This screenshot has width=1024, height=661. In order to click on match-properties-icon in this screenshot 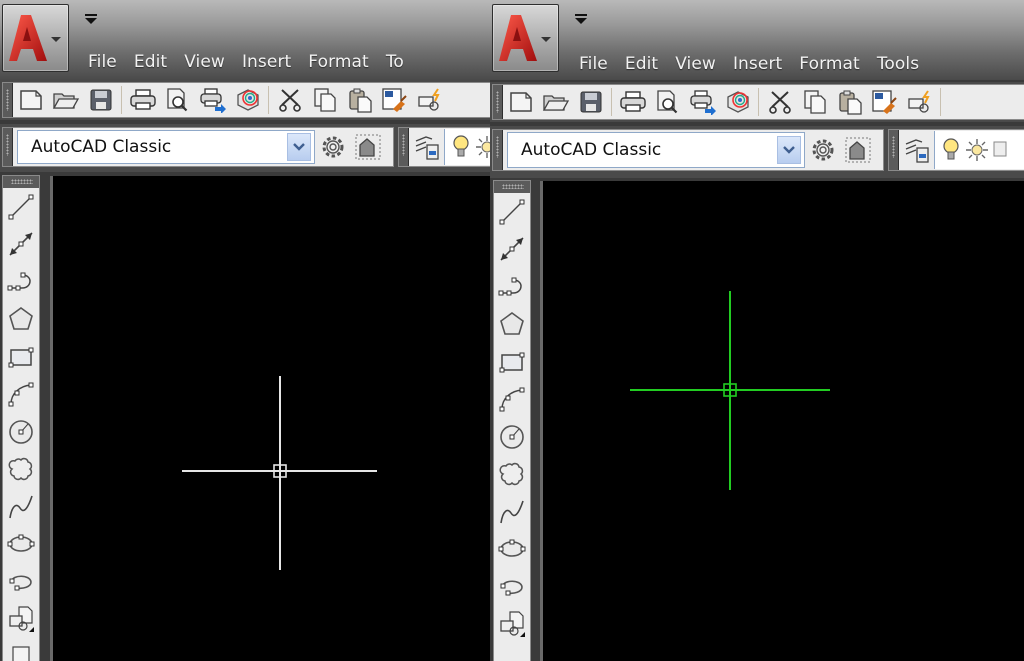, I will do `click(884, 102)`.